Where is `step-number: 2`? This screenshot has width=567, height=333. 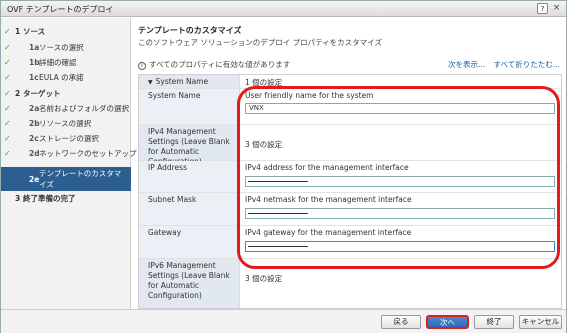
step-number: 2 is located at coordinates (18, 93).